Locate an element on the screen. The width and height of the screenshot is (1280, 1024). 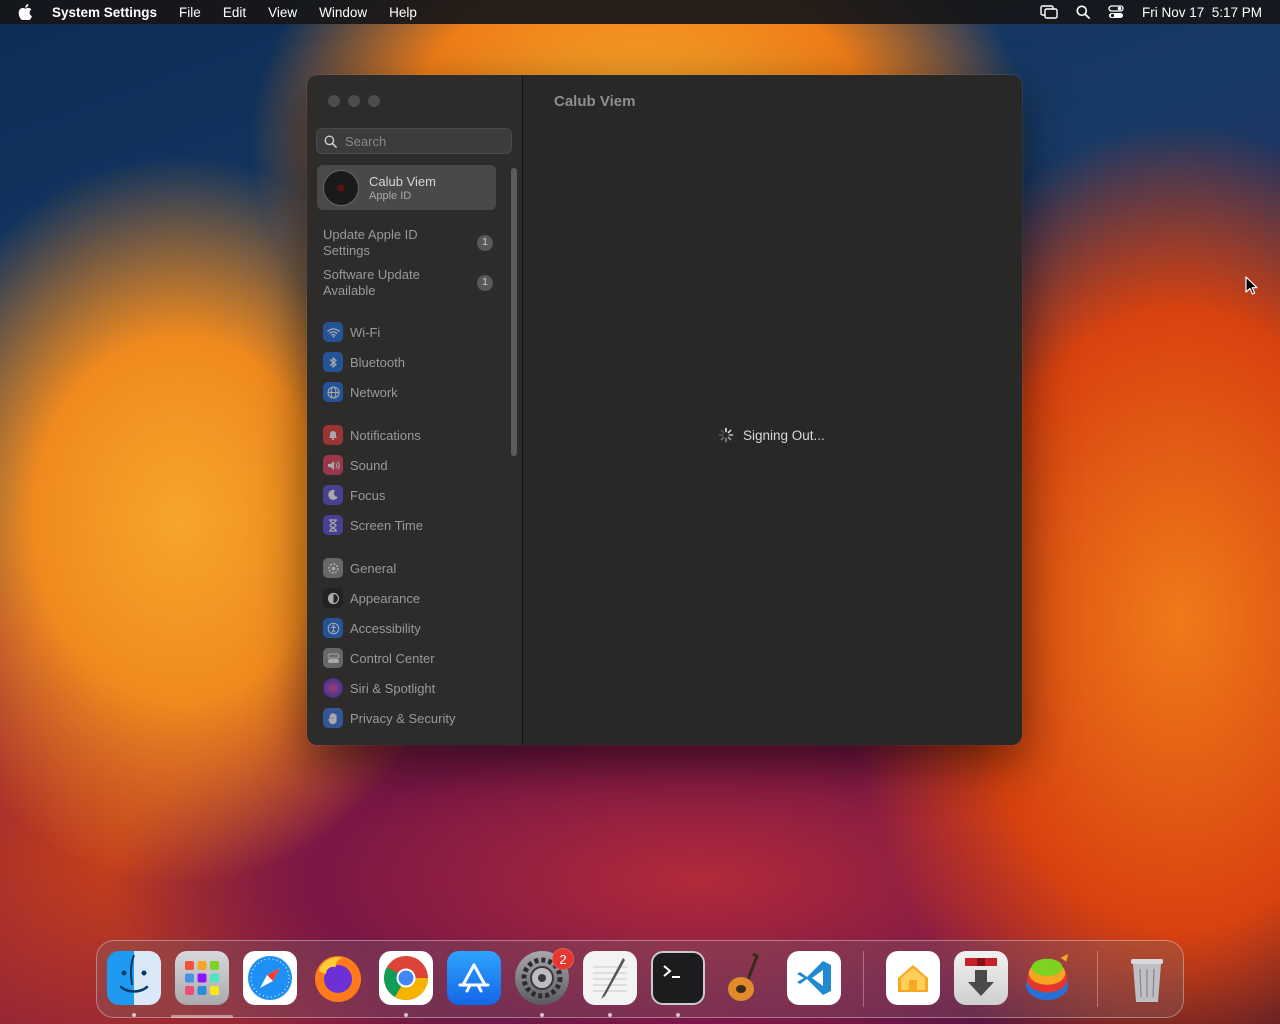
sidebar-item-label: Privacy & Security is located at coordinates (403, 718).